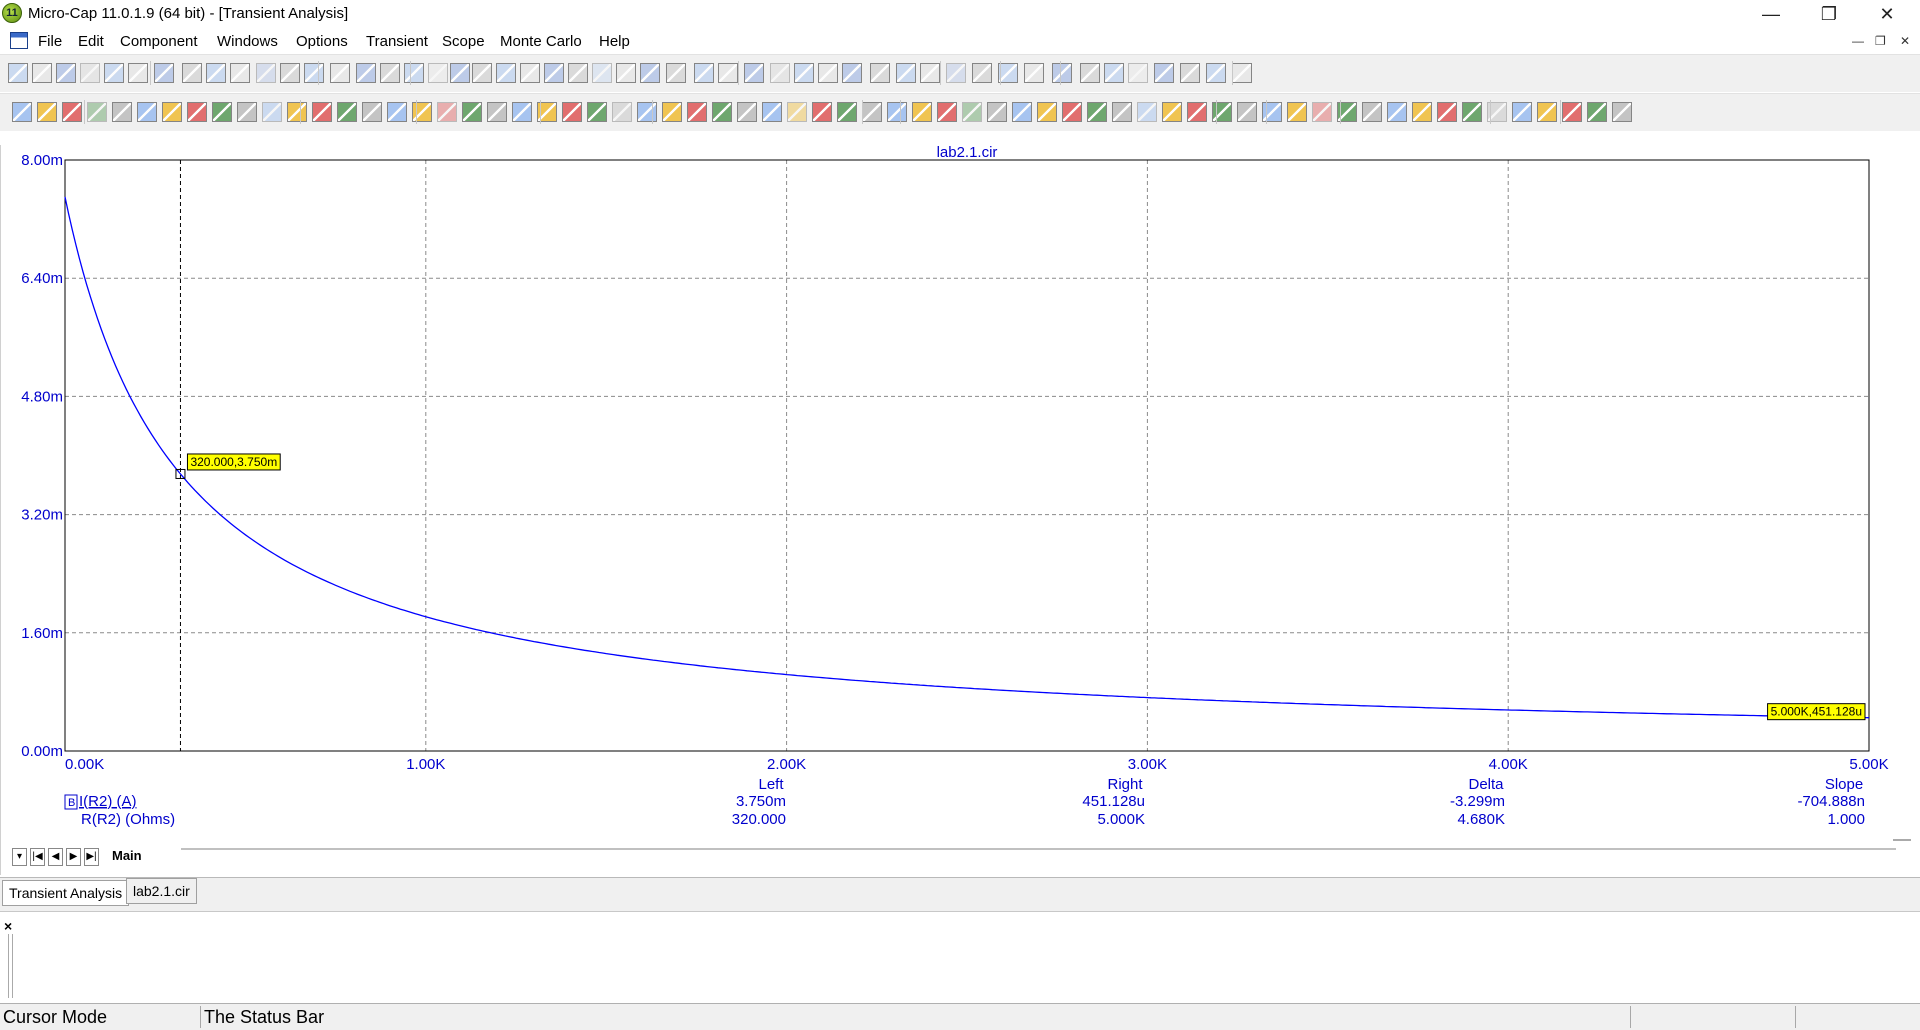 The image size is (1920, 1030). Describe the element at coordinates (1887, 14) in the screenshot. I see `close-button: ✕` at that location.